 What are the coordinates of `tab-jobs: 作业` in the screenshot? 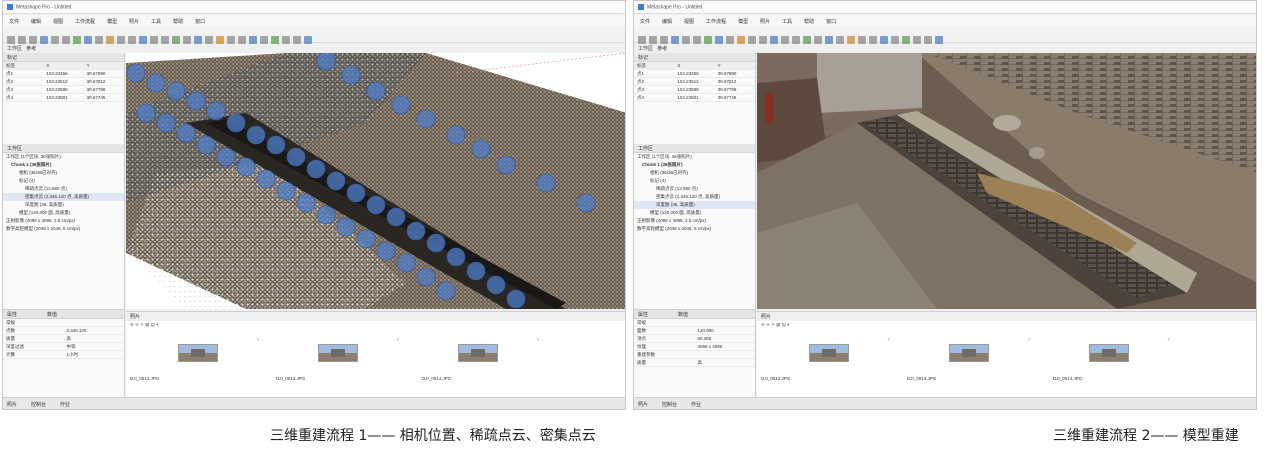 It's located at (65, 405).